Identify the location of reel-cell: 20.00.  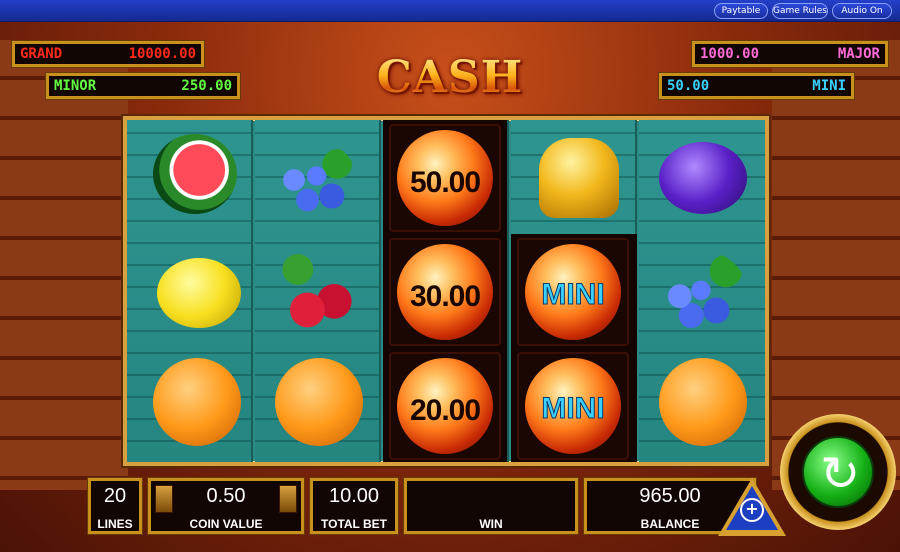
(446, 405).